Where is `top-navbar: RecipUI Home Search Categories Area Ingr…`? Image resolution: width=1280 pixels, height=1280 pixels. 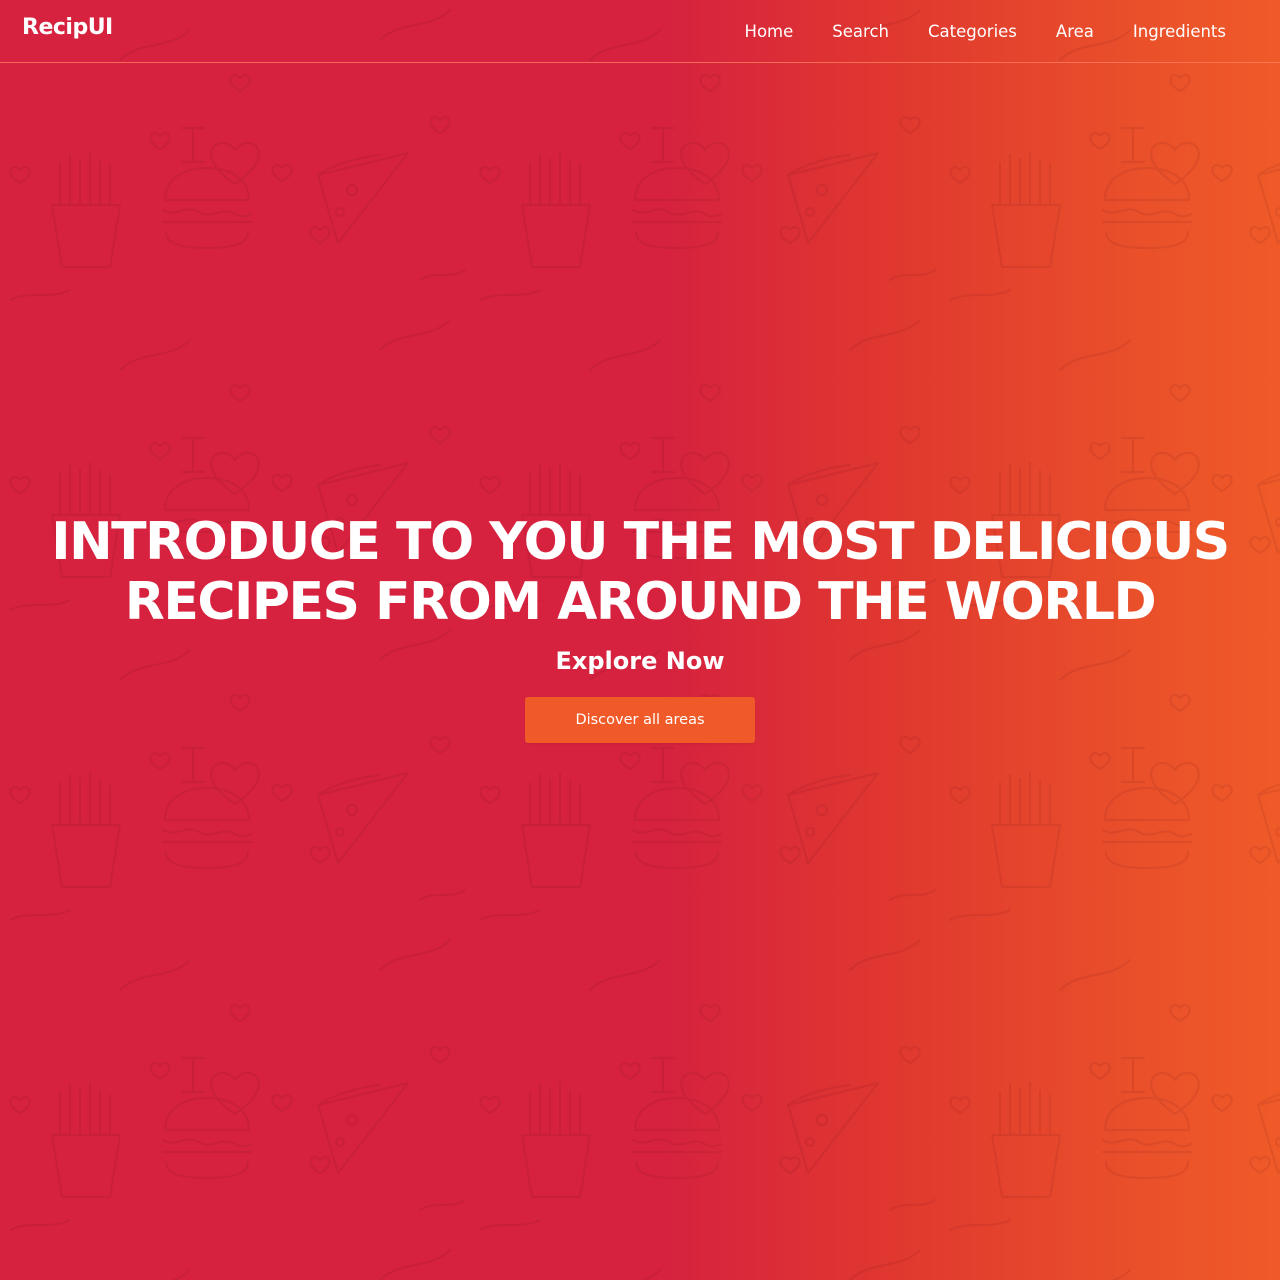
top-navbar: RecipUI Home Search Categories Area Ingr… is located at coordinates (640, 31).